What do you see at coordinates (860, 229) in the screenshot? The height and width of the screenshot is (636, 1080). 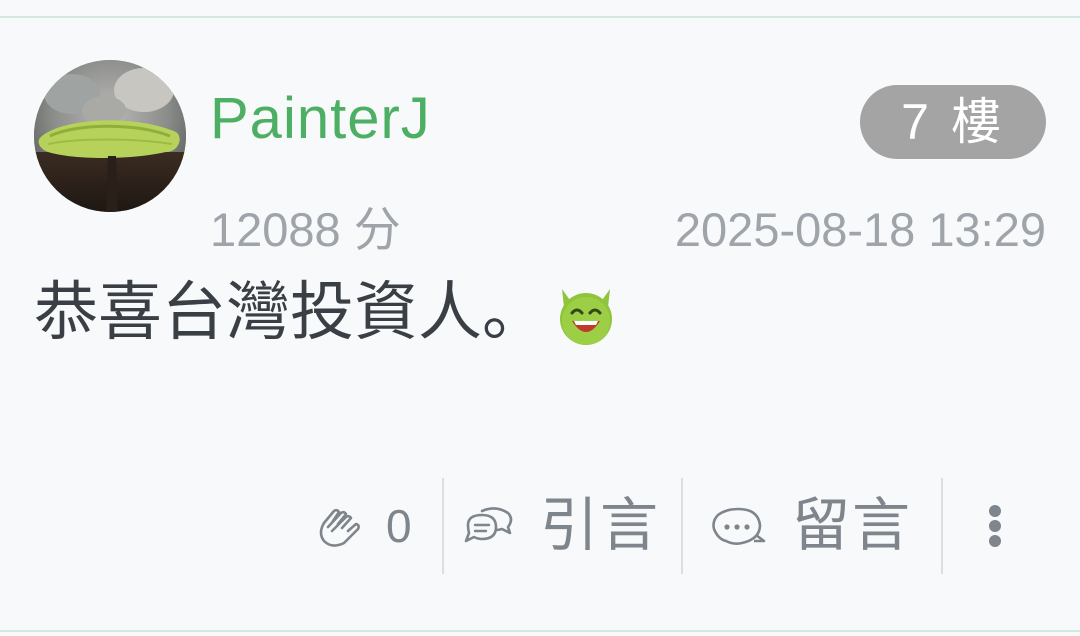 I see `post-timestamp: 2025-08-18 13:29` at bounding box center [860, 229].